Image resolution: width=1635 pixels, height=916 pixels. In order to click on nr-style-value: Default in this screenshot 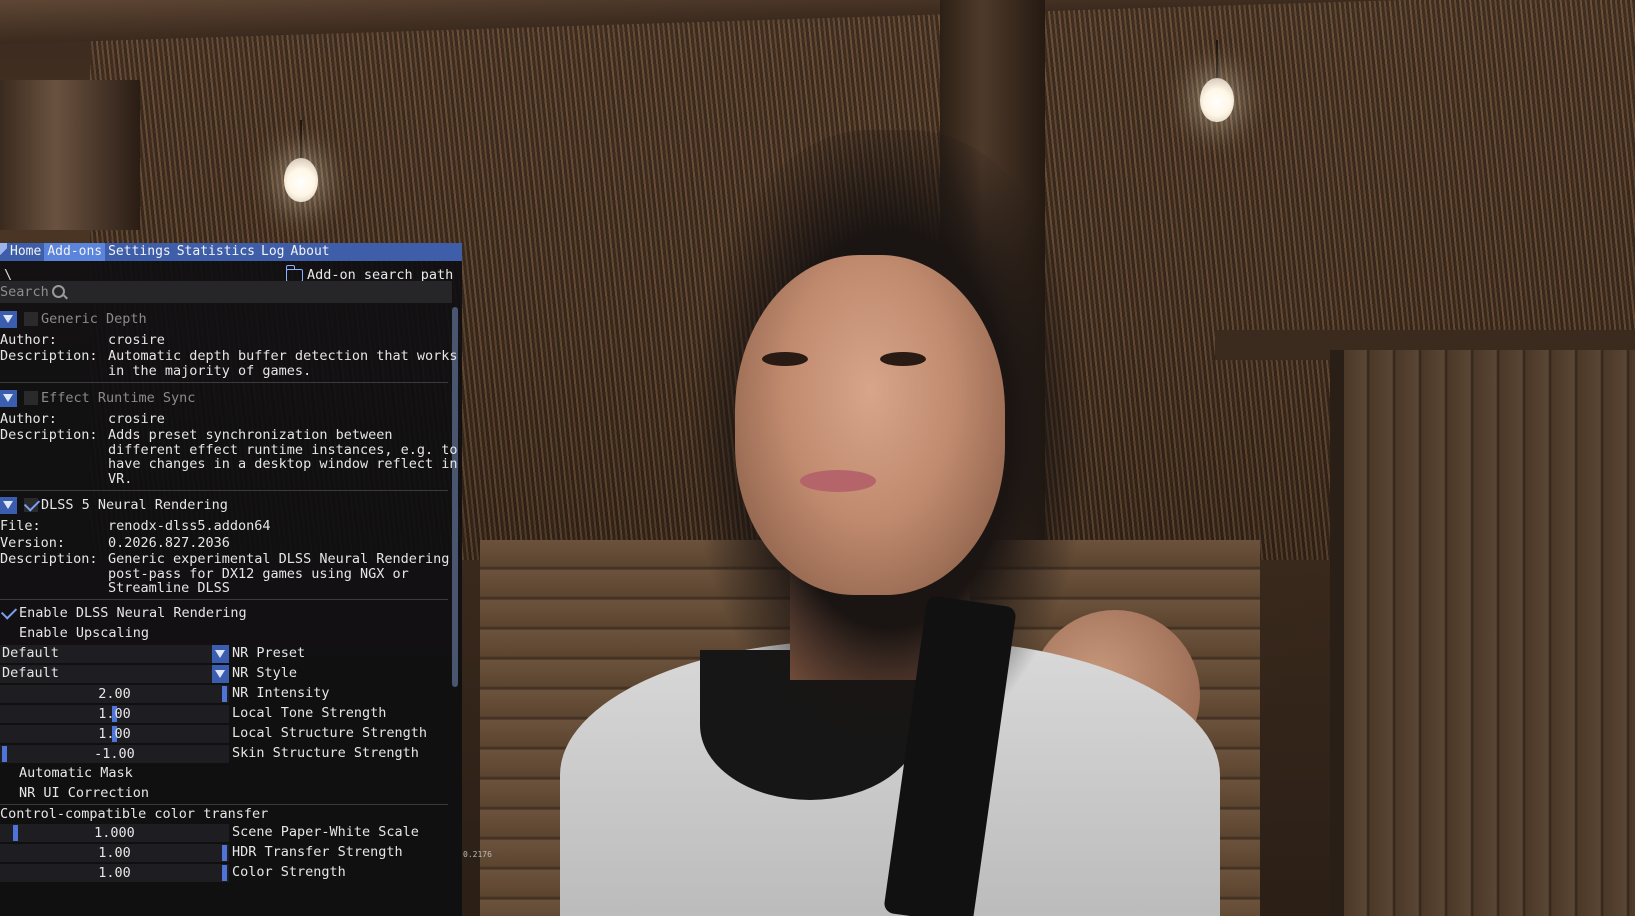, I will do `click(30, 673)`.